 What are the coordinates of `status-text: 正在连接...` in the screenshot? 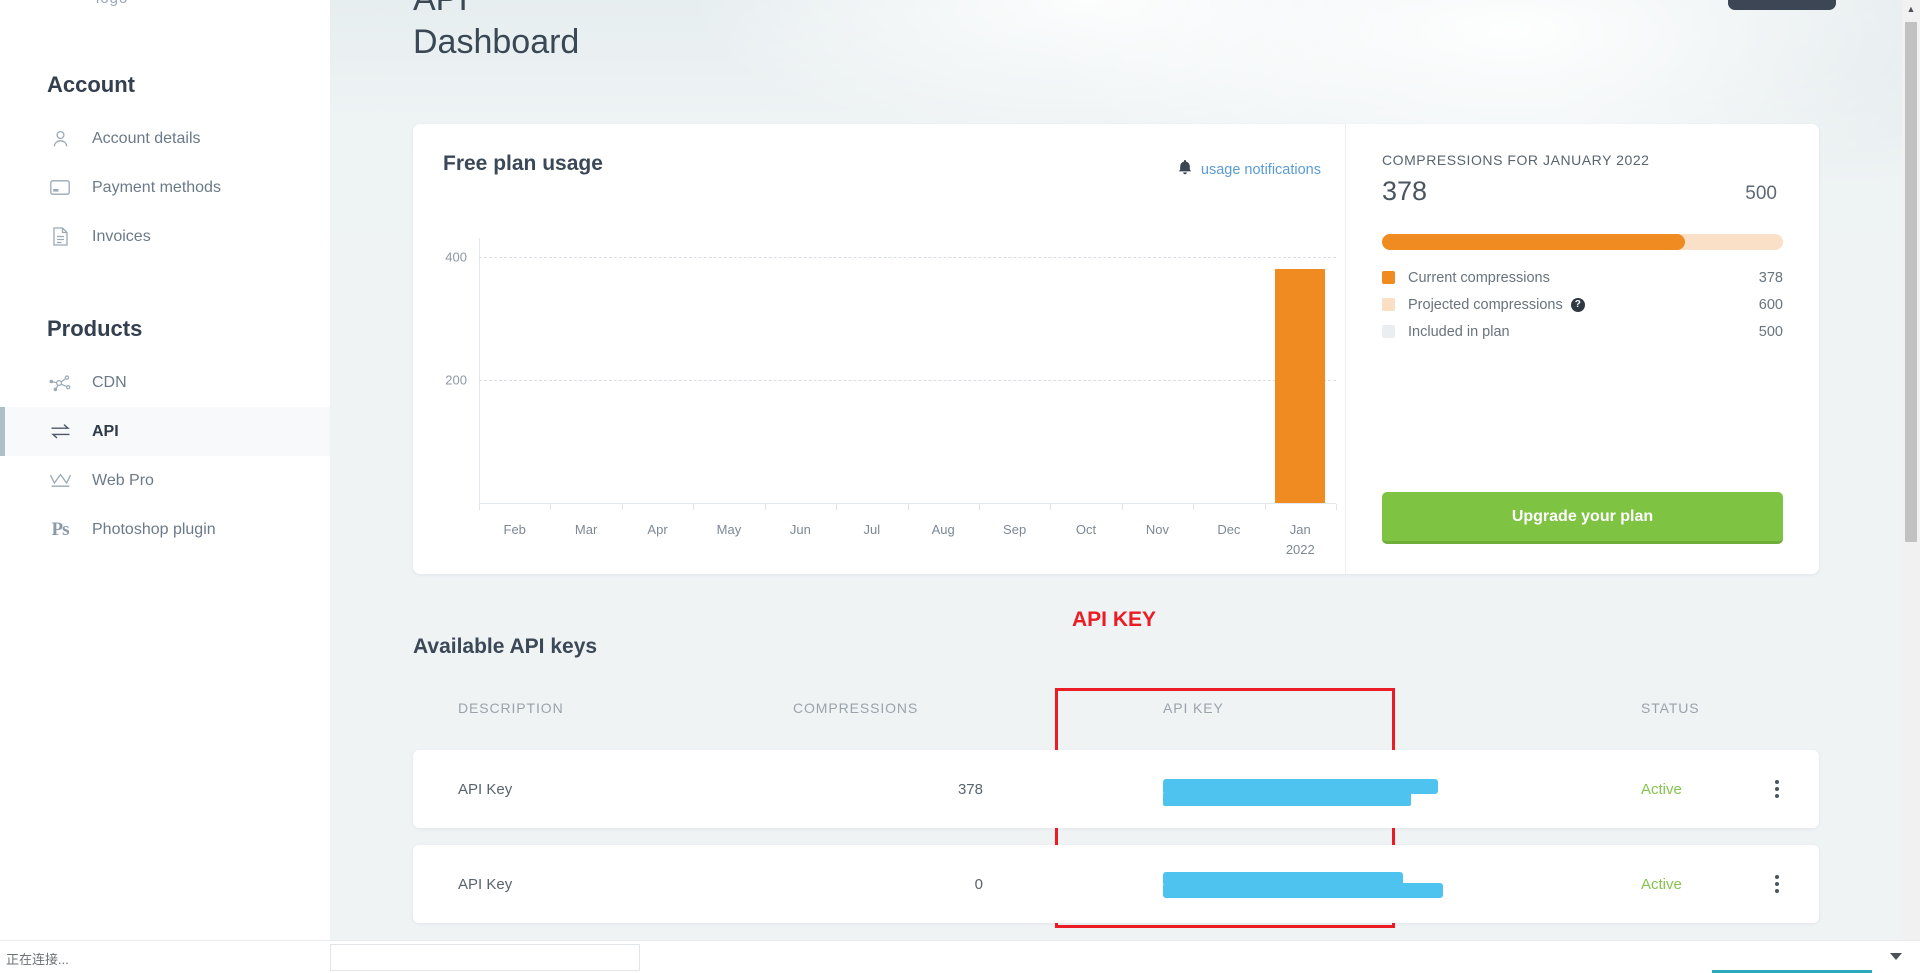 It's located at (37, 959).